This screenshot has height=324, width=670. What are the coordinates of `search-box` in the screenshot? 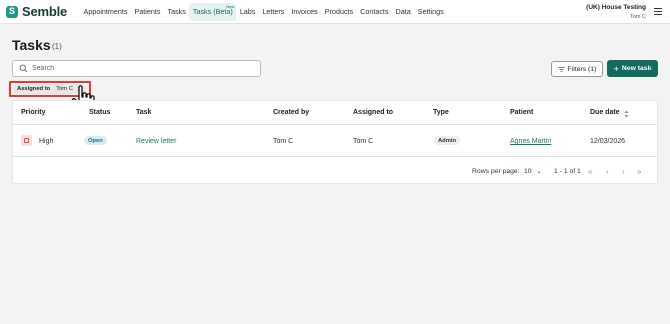 It's located at (136, 68).